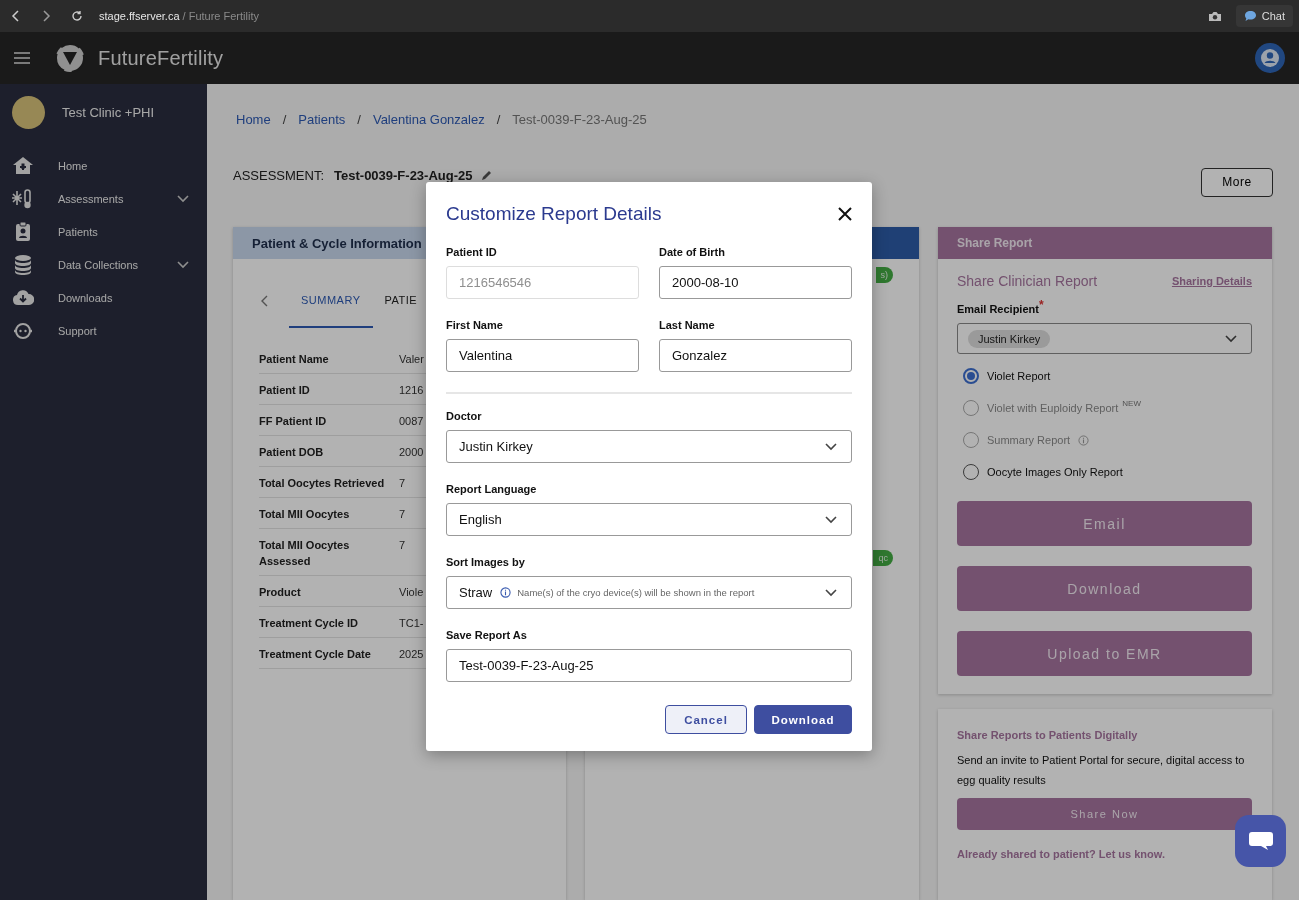  I want to click on recipient-select: Justin Kirkey, so click(1104, 338).